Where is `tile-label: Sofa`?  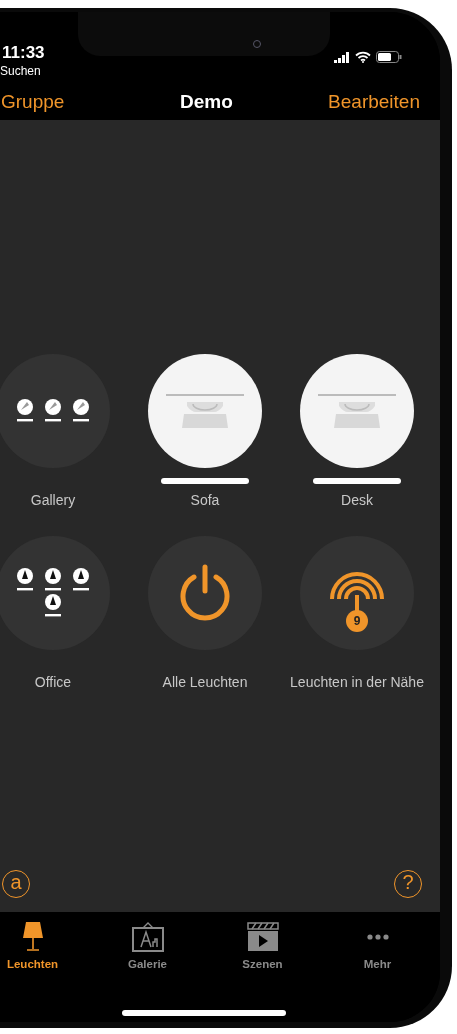 tile-label: Sofa is located at coordinates (205, 500).